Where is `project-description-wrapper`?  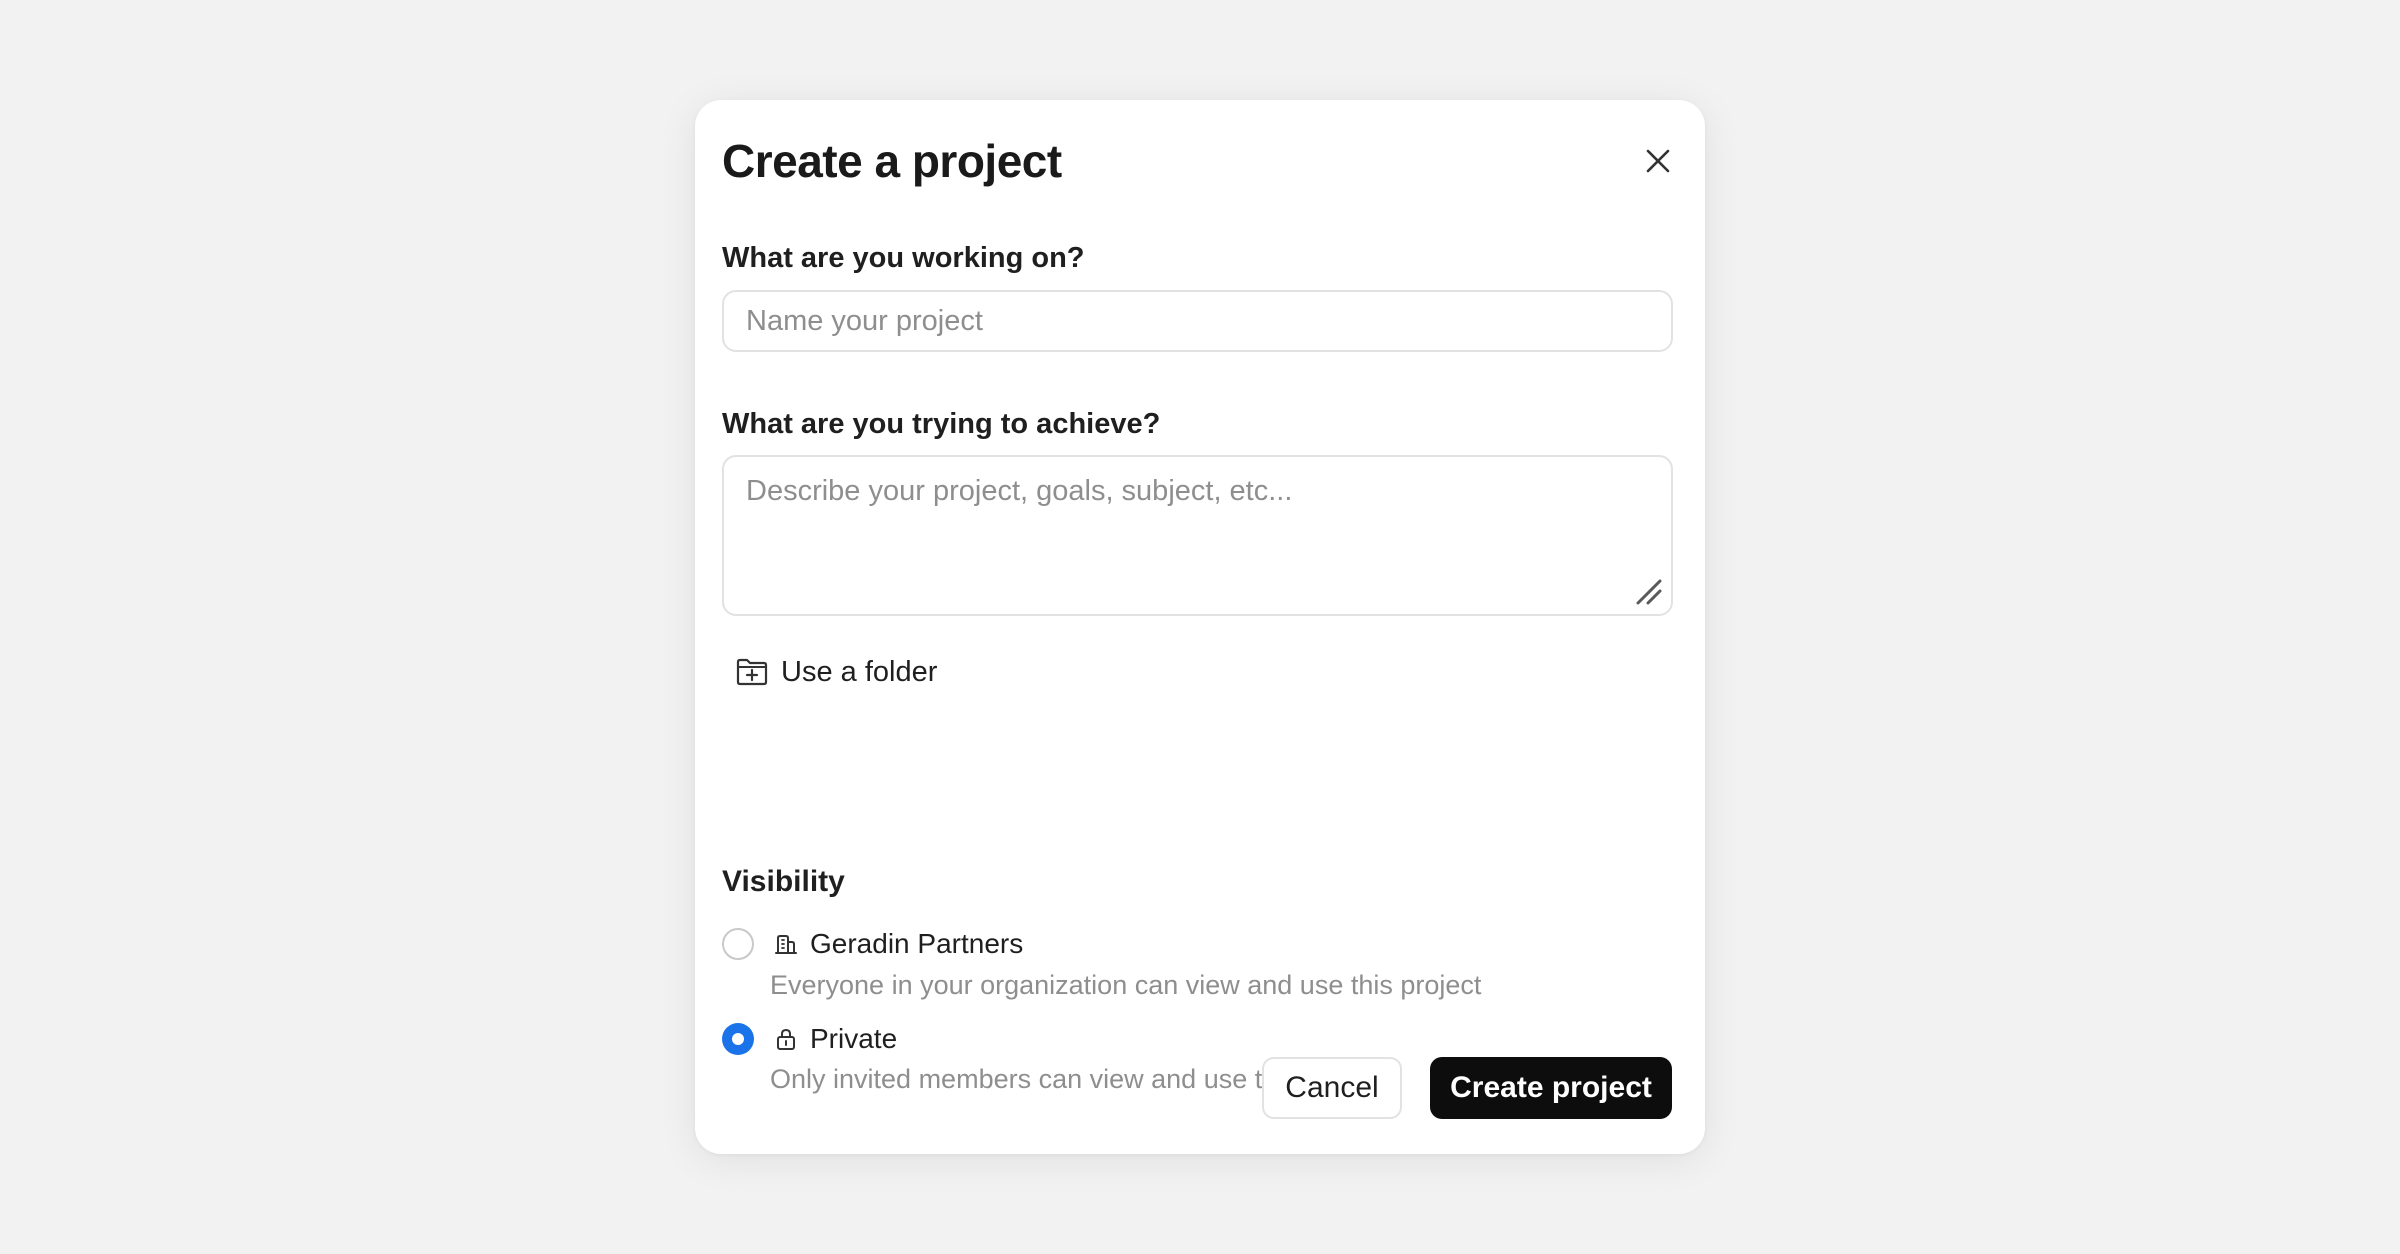 project-description-wrapper is located at coordinates (1197, 535).